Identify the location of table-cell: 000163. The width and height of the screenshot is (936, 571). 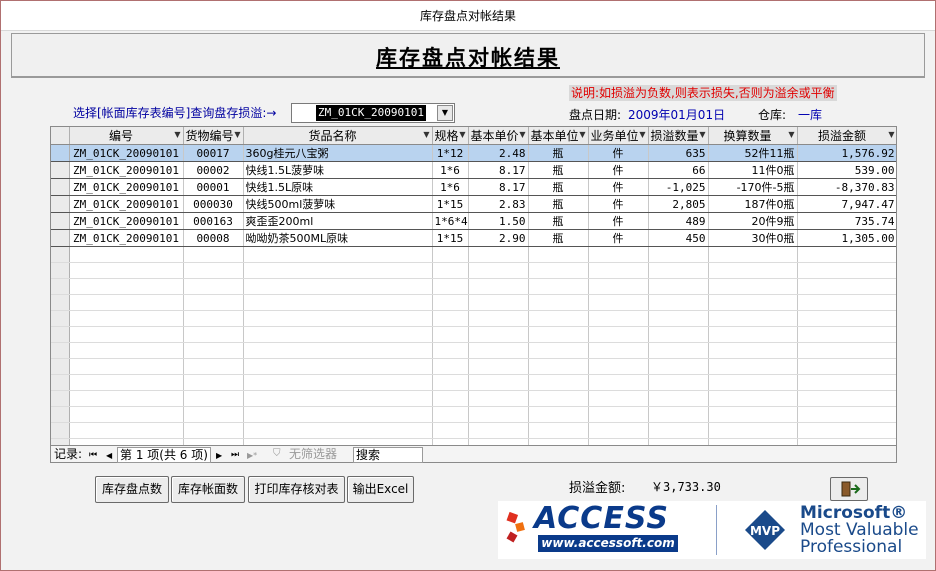
(213, 221).